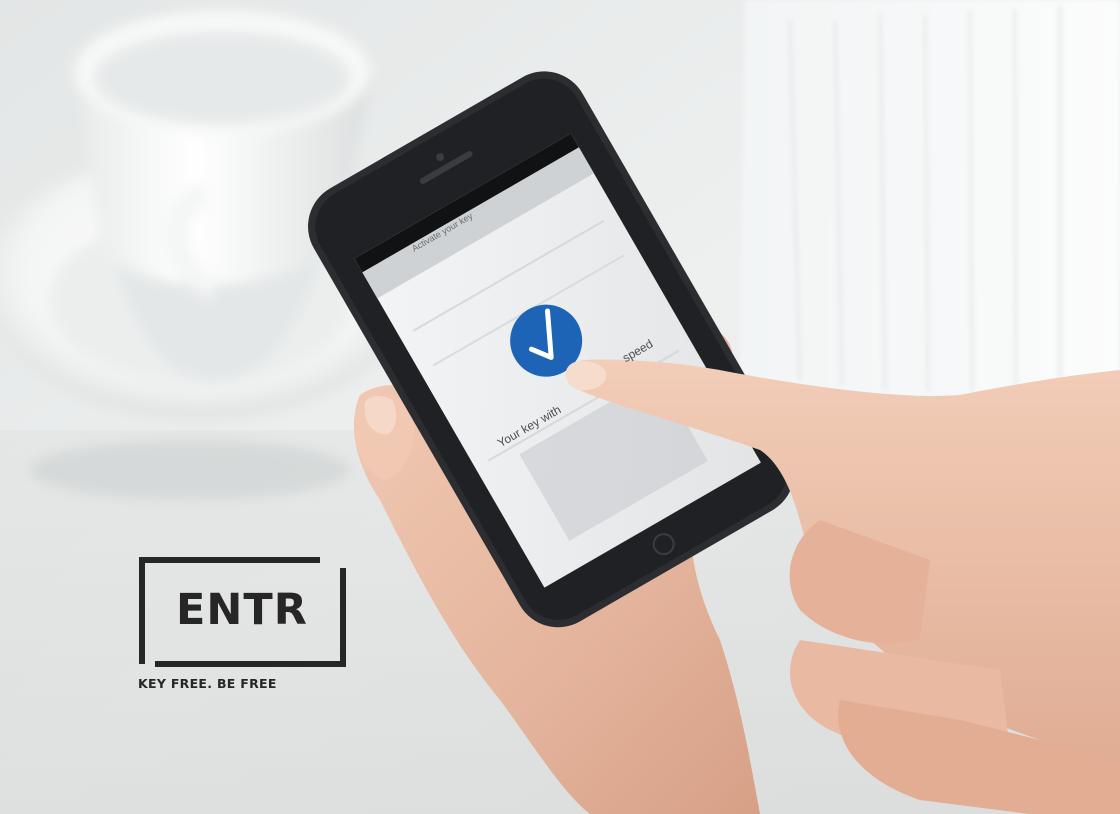 This screenshot has height=814, width=1120. I want to click on entr-logo: ENTR KEY FREE. BE FREE, so click(243, 626).